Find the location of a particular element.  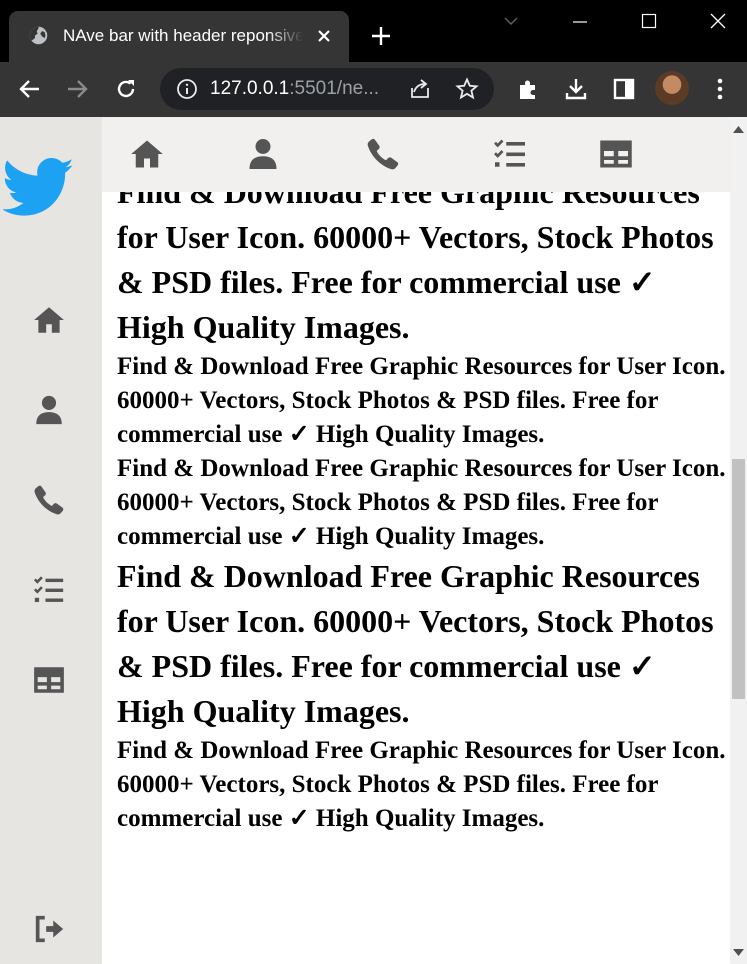

browser-tab-strip: NAve bar with header reponsive is located at coordinates (373, 31).